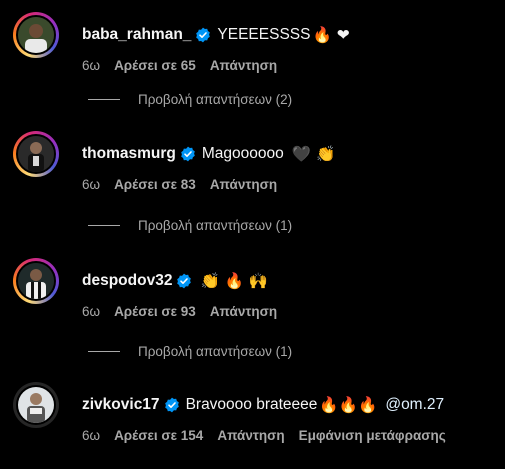  I want to click on view-replies-label: Προβολή απαντήσεων (2), so click(215, 99).